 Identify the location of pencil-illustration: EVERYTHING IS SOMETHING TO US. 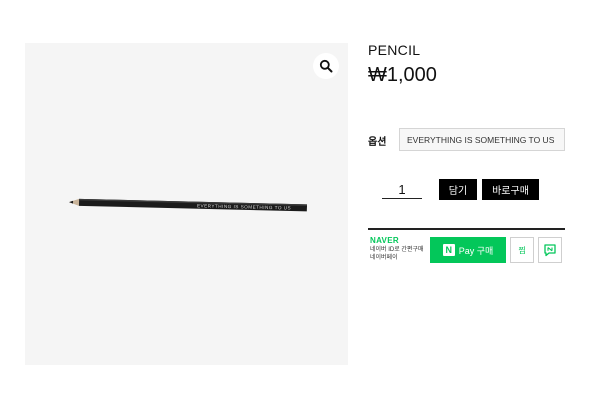
(188, 205).